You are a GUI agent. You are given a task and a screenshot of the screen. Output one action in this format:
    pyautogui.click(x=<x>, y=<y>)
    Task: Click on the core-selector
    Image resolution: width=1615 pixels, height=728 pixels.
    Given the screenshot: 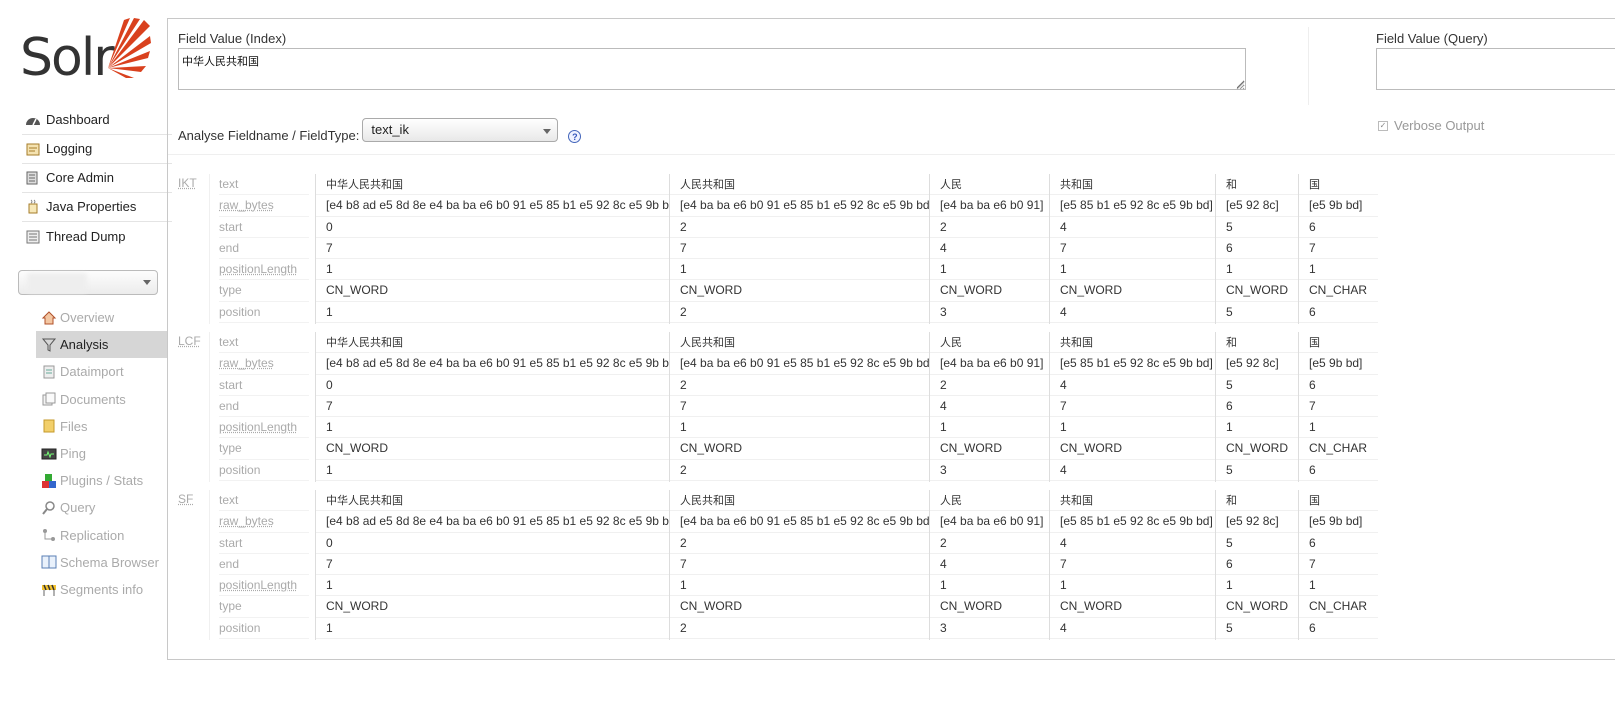 What is the action you would take?
    pyautogui.click(x=88, y=282)
    